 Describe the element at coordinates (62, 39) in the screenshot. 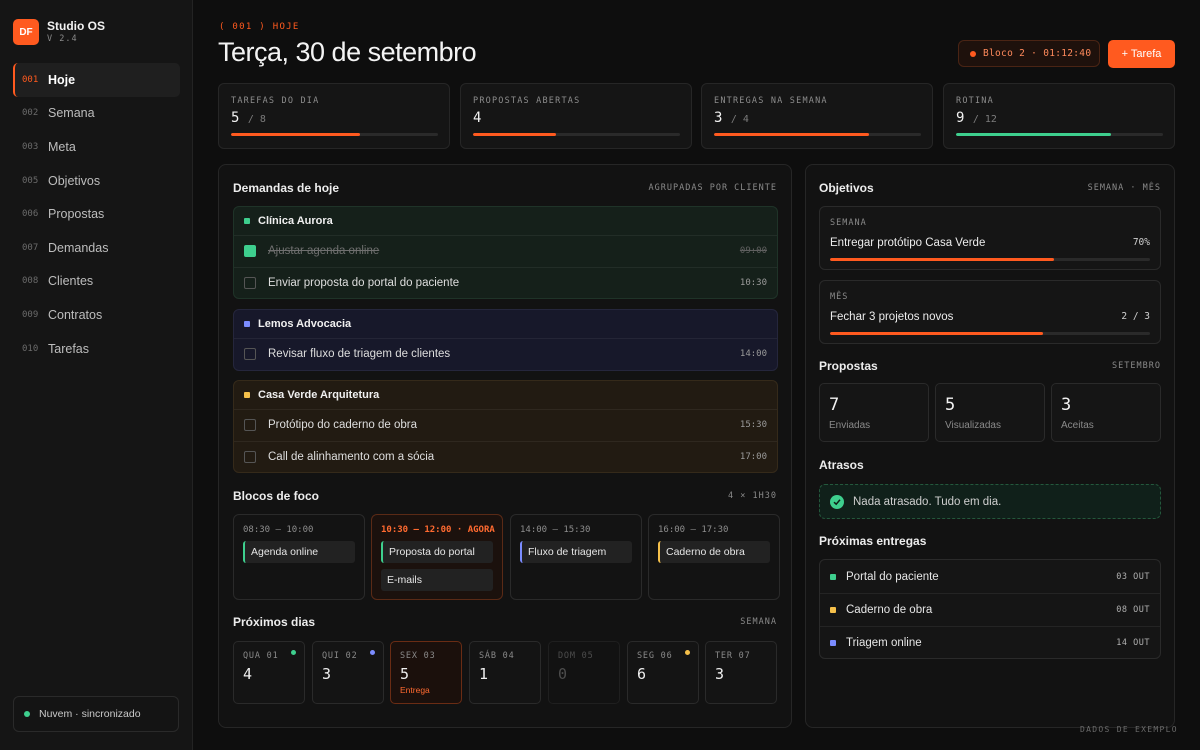

I see `brand-version: V 2.4` at that location.